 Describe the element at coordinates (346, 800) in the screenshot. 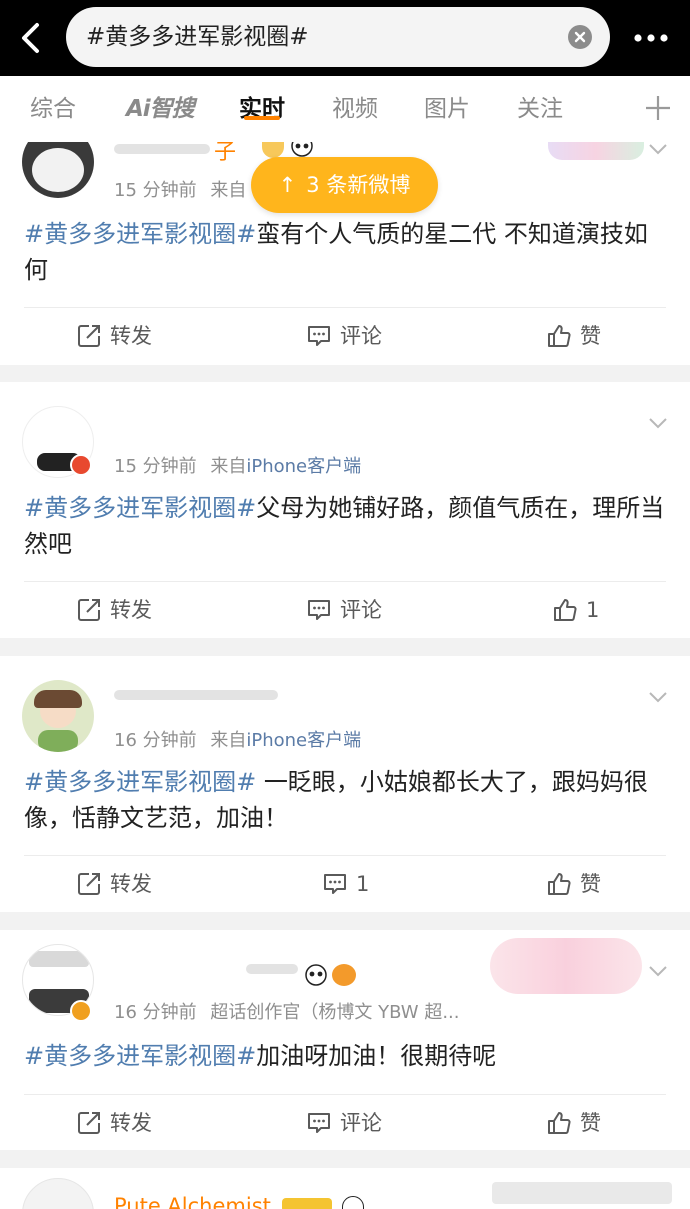

I see `post-text: #黄多多进军影视圈# 一眨眼，小姑娘都长大了，跟妈妈很像，恬静文艺范，加油！` at that location.